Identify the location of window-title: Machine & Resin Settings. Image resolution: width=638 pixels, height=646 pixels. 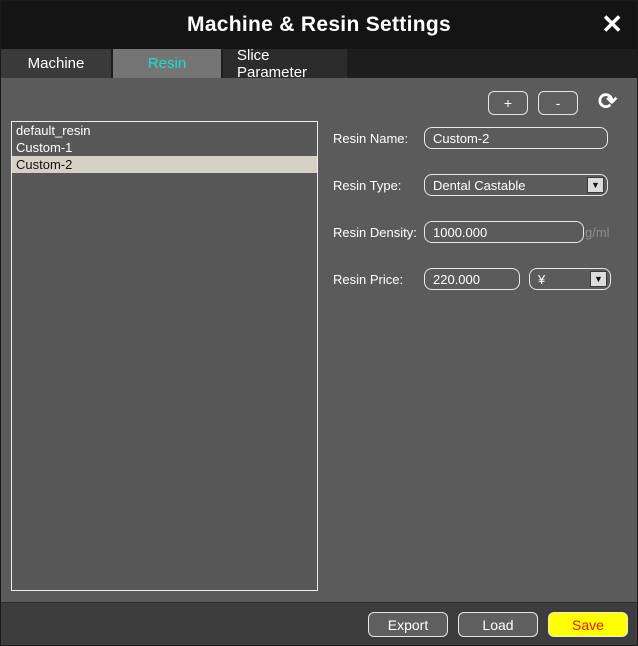
(319, 24).